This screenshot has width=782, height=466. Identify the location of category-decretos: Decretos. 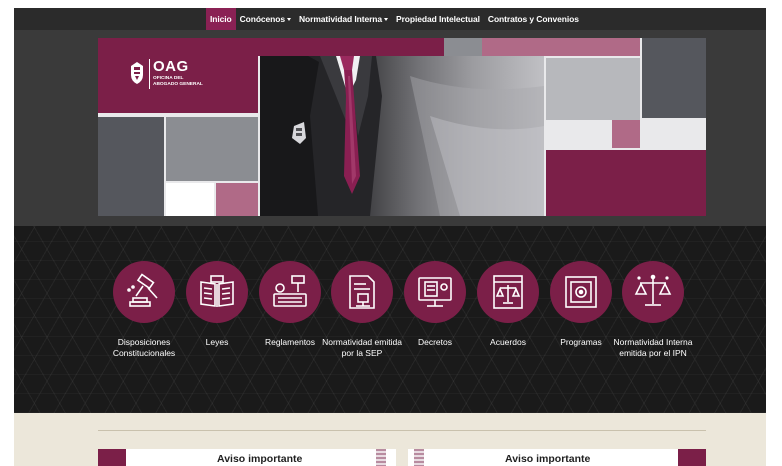
(435, 304).